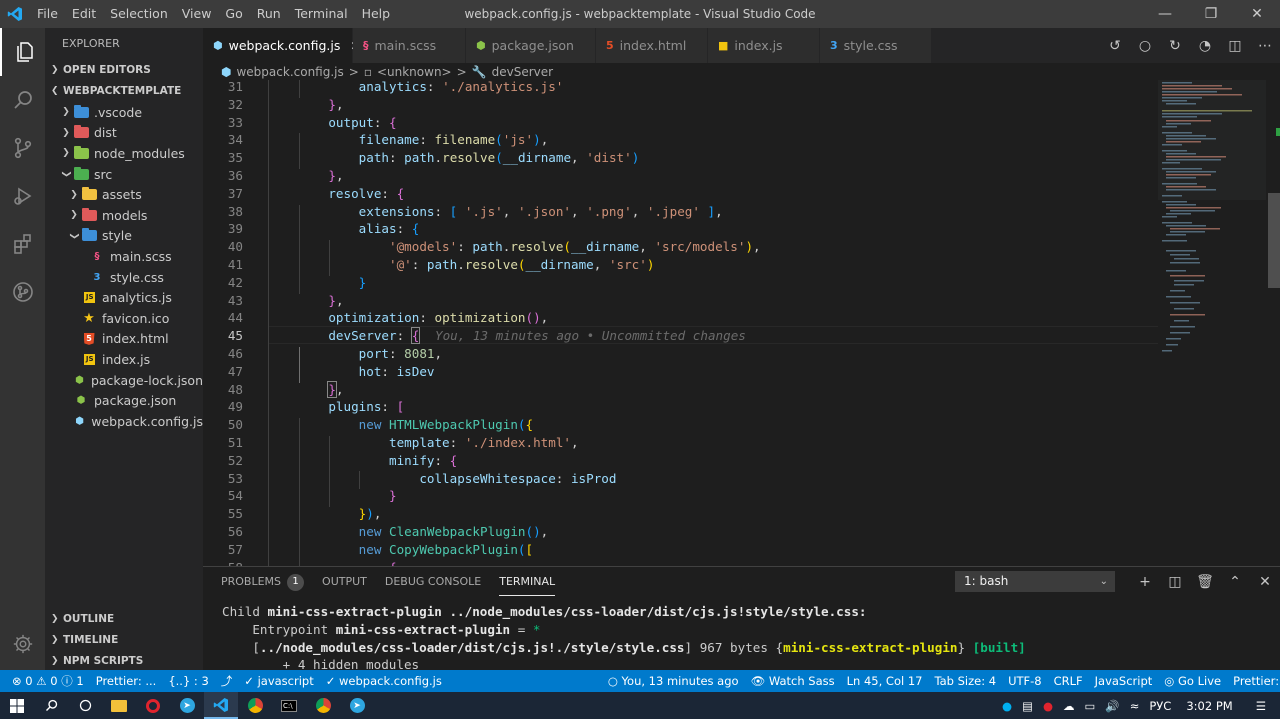 Image resolution: width=1280 pixels, height=719 pixels. What do you see at coordinates (1025, 681) in the screenshot?
I see `encoding-status: UTF-8` at bounding box center [1025, 681].